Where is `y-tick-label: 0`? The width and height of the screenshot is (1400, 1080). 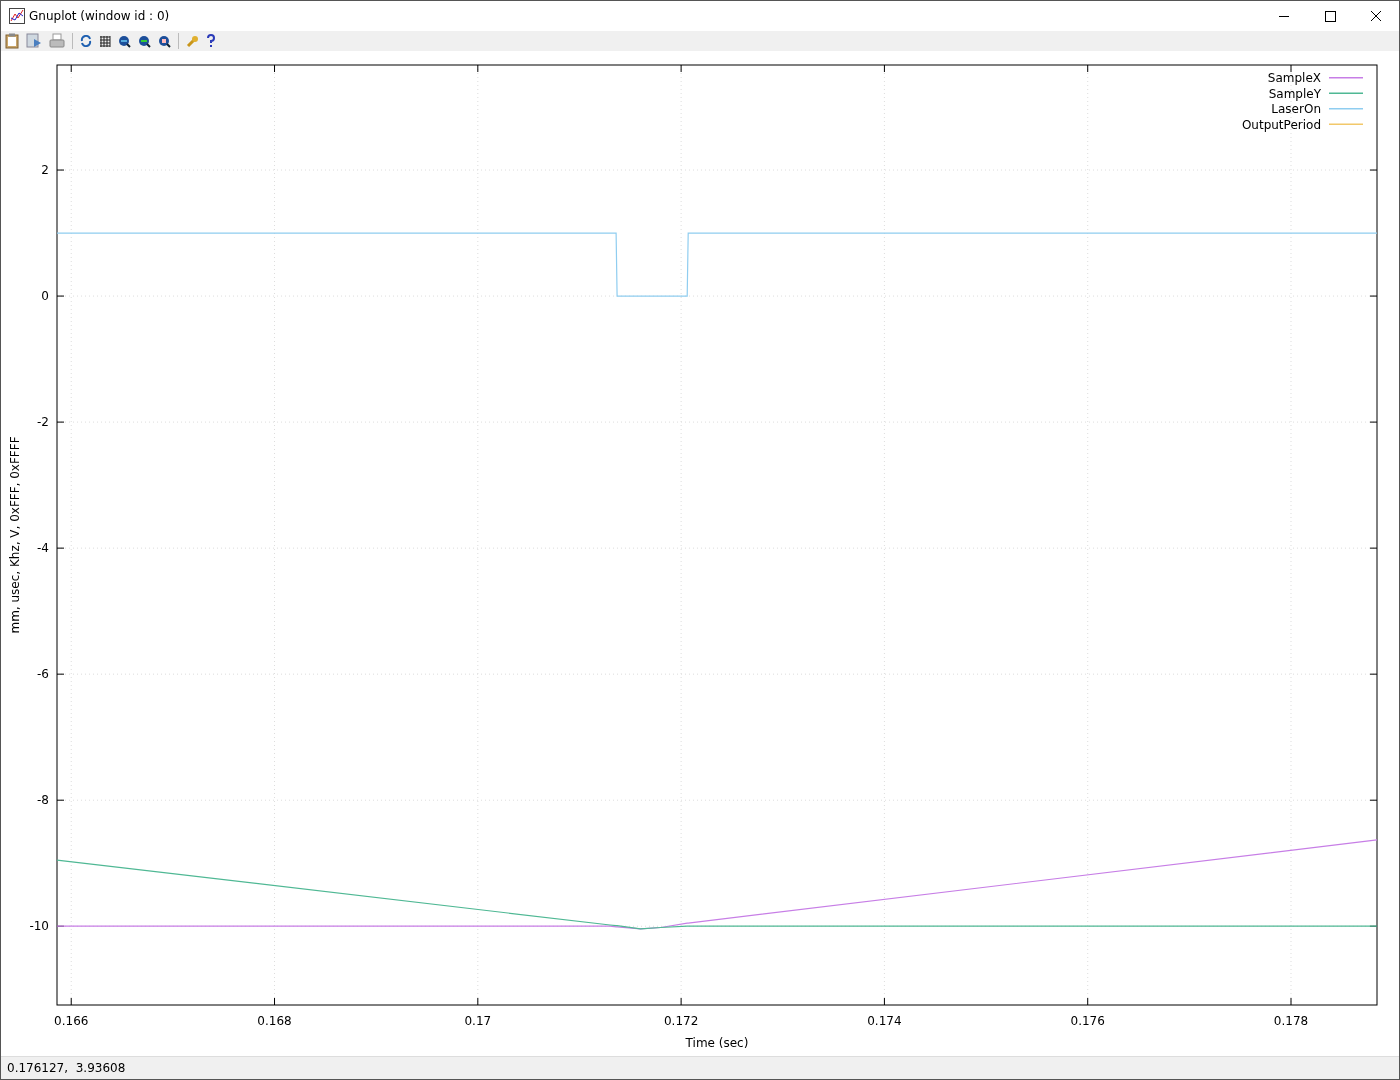
y-tick-label: 0 is located at coordinates (45, 296).